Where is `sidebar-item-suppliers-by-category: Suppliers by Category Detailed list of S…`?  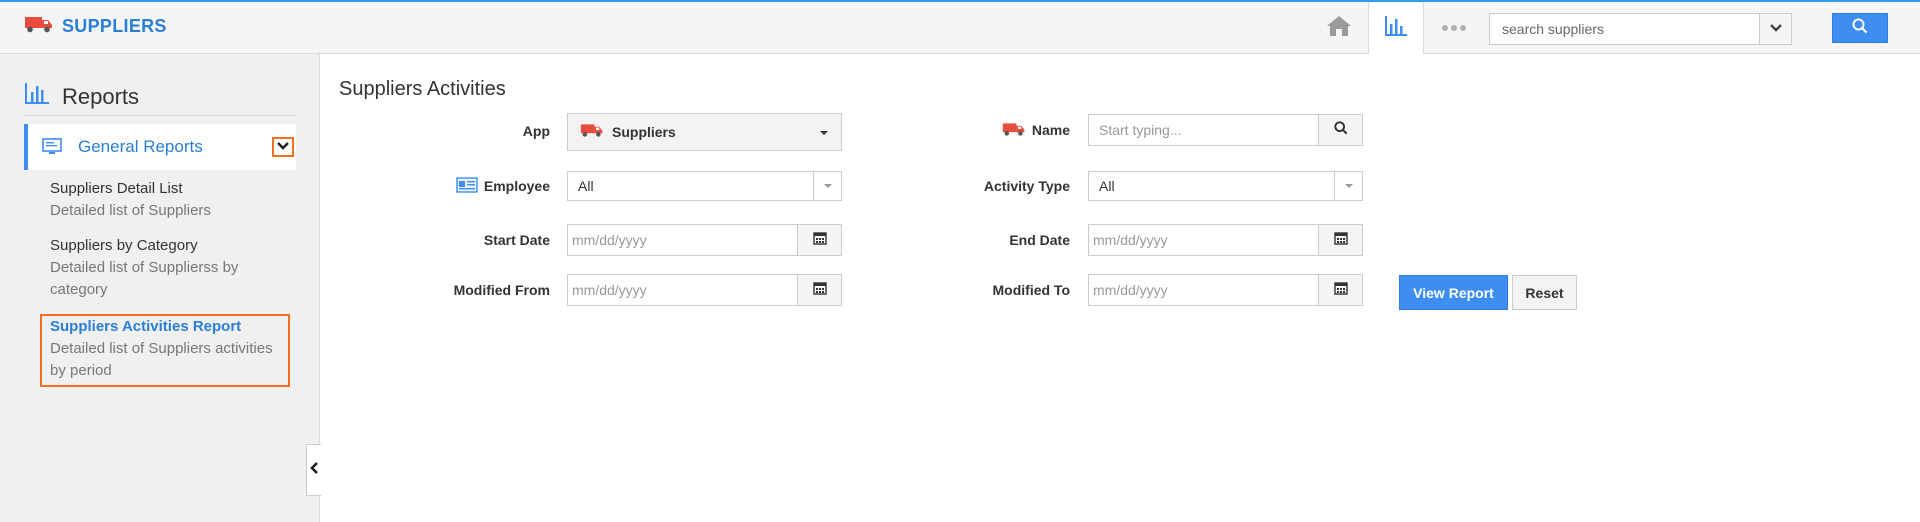 sidebar-item-suppliers-by-category: Suppliers by Category Detailed list of S… is located at coordinates (170, 268).